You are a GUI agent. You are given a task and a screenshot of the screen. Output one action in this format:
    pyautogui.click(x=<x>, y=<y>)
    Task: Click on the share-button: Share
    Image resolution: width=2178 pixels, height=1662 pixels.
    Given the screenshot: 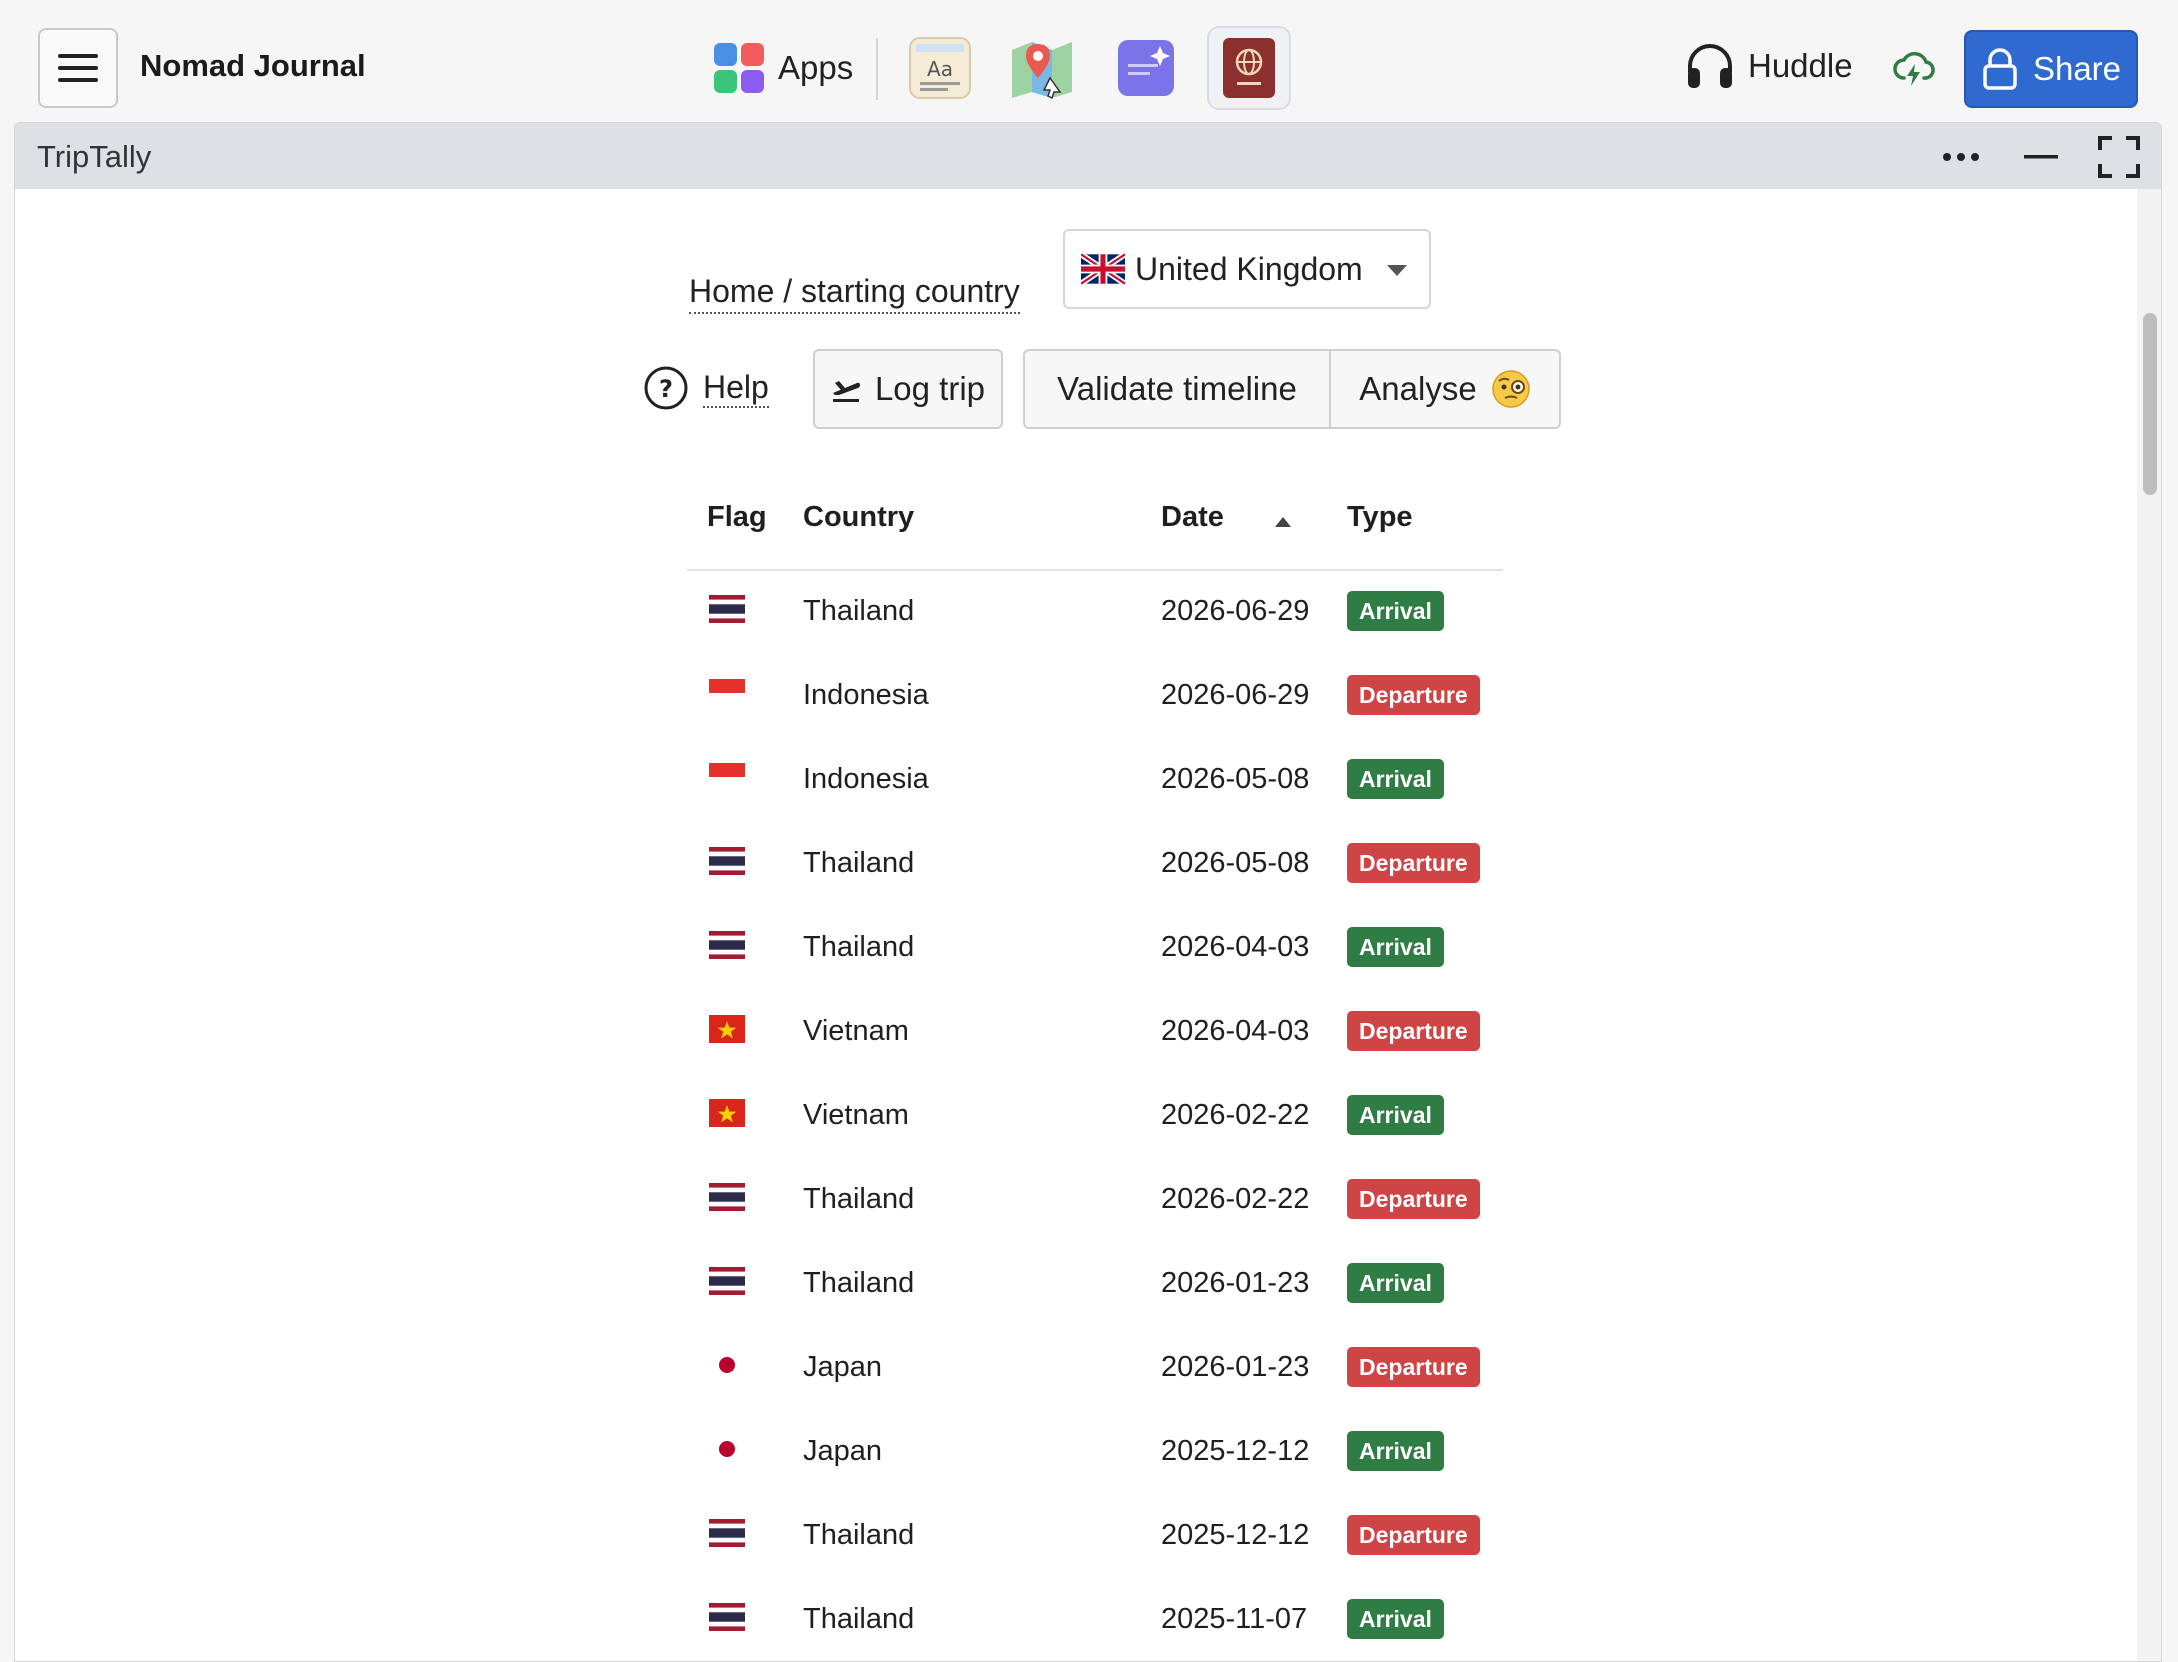 What is the action you would take?
    pyautogui.click(x=2051, y=69)
    